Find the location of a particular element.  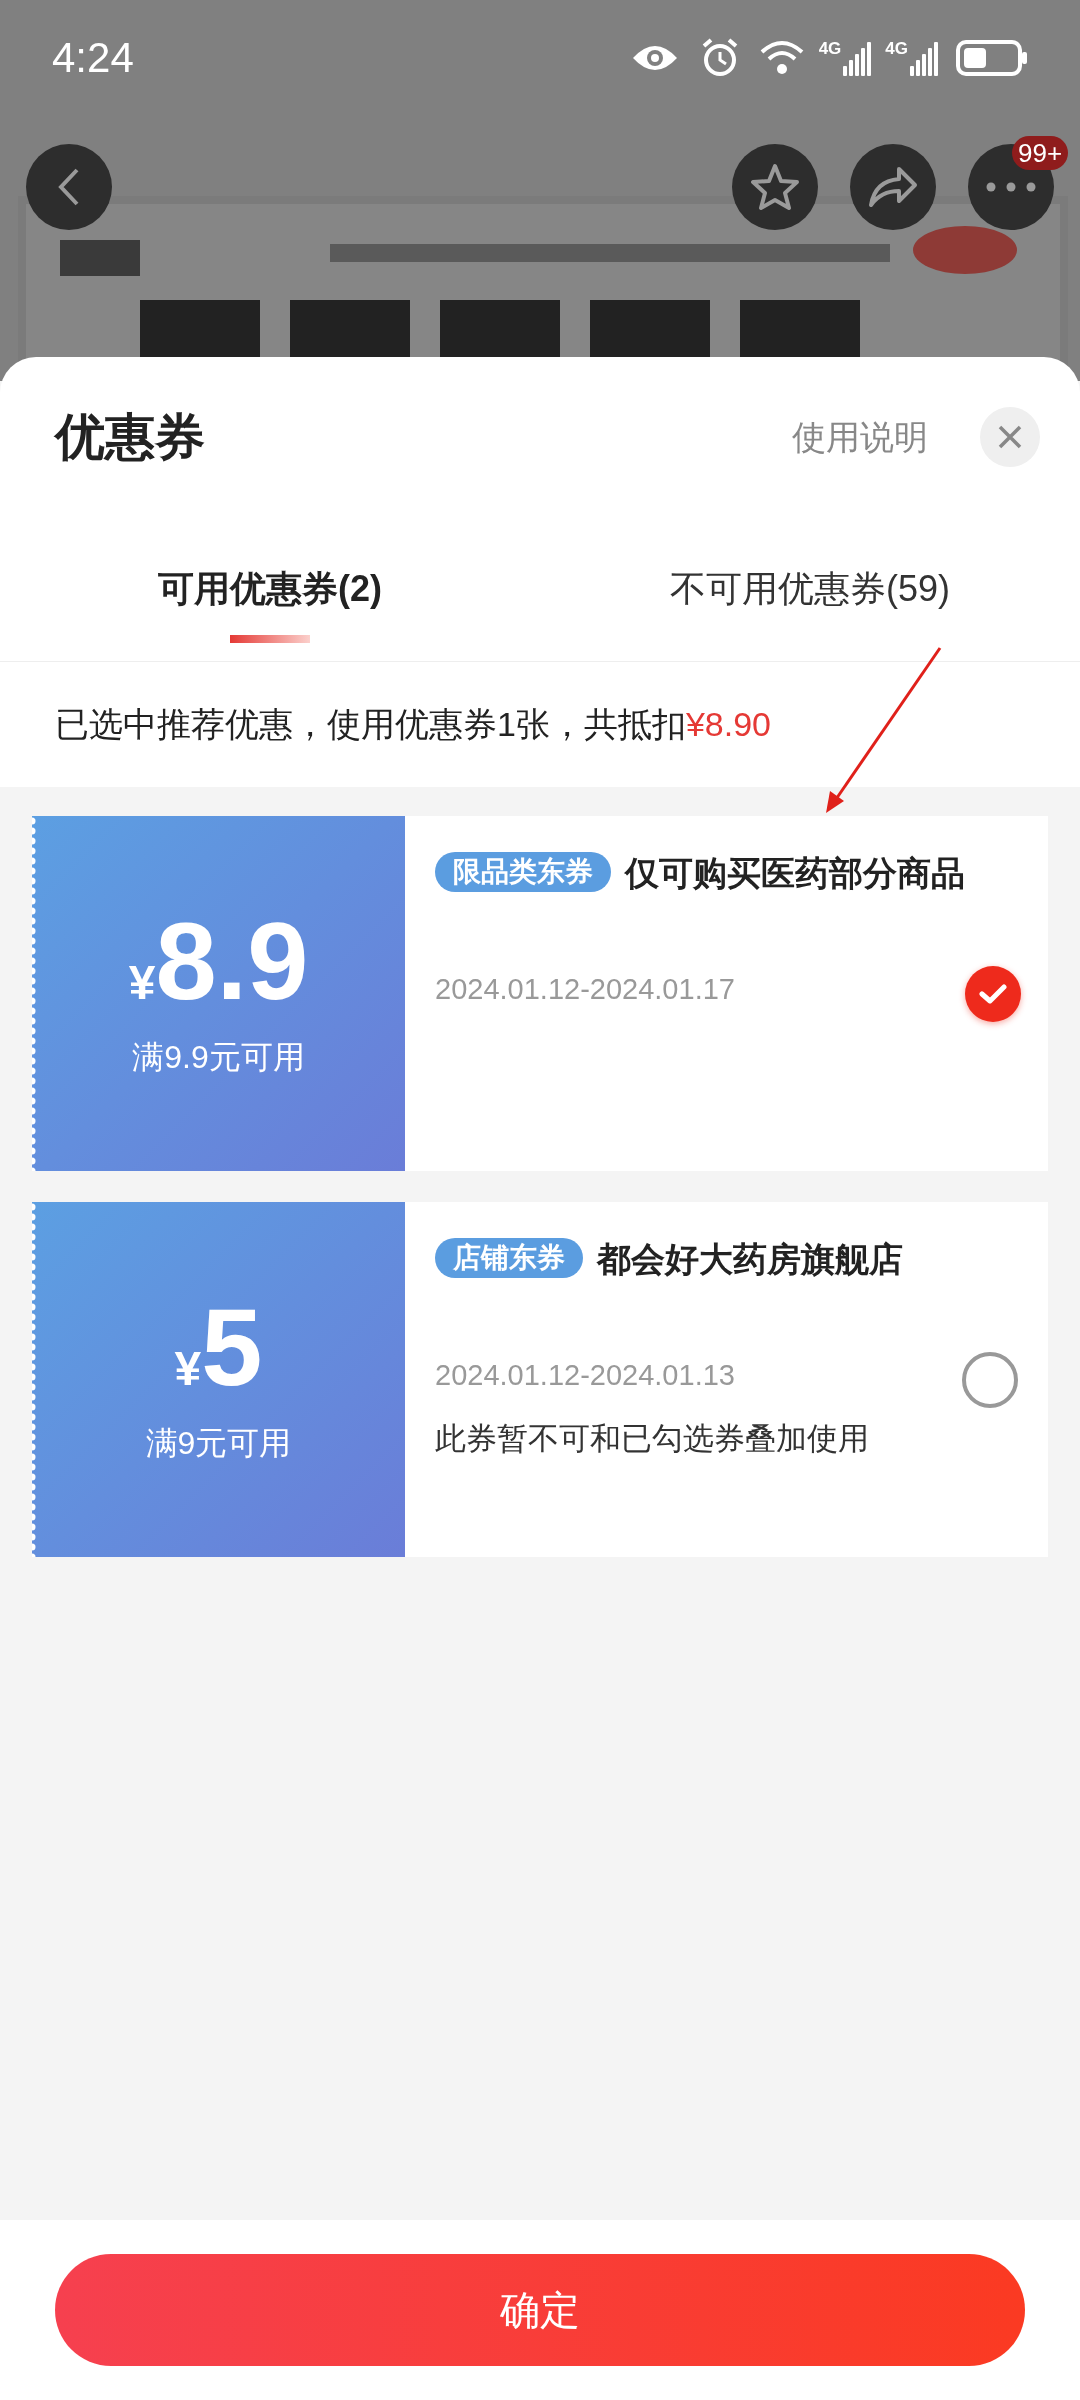

sheet-title: 优惠券 is located at coordinates (130, 437).